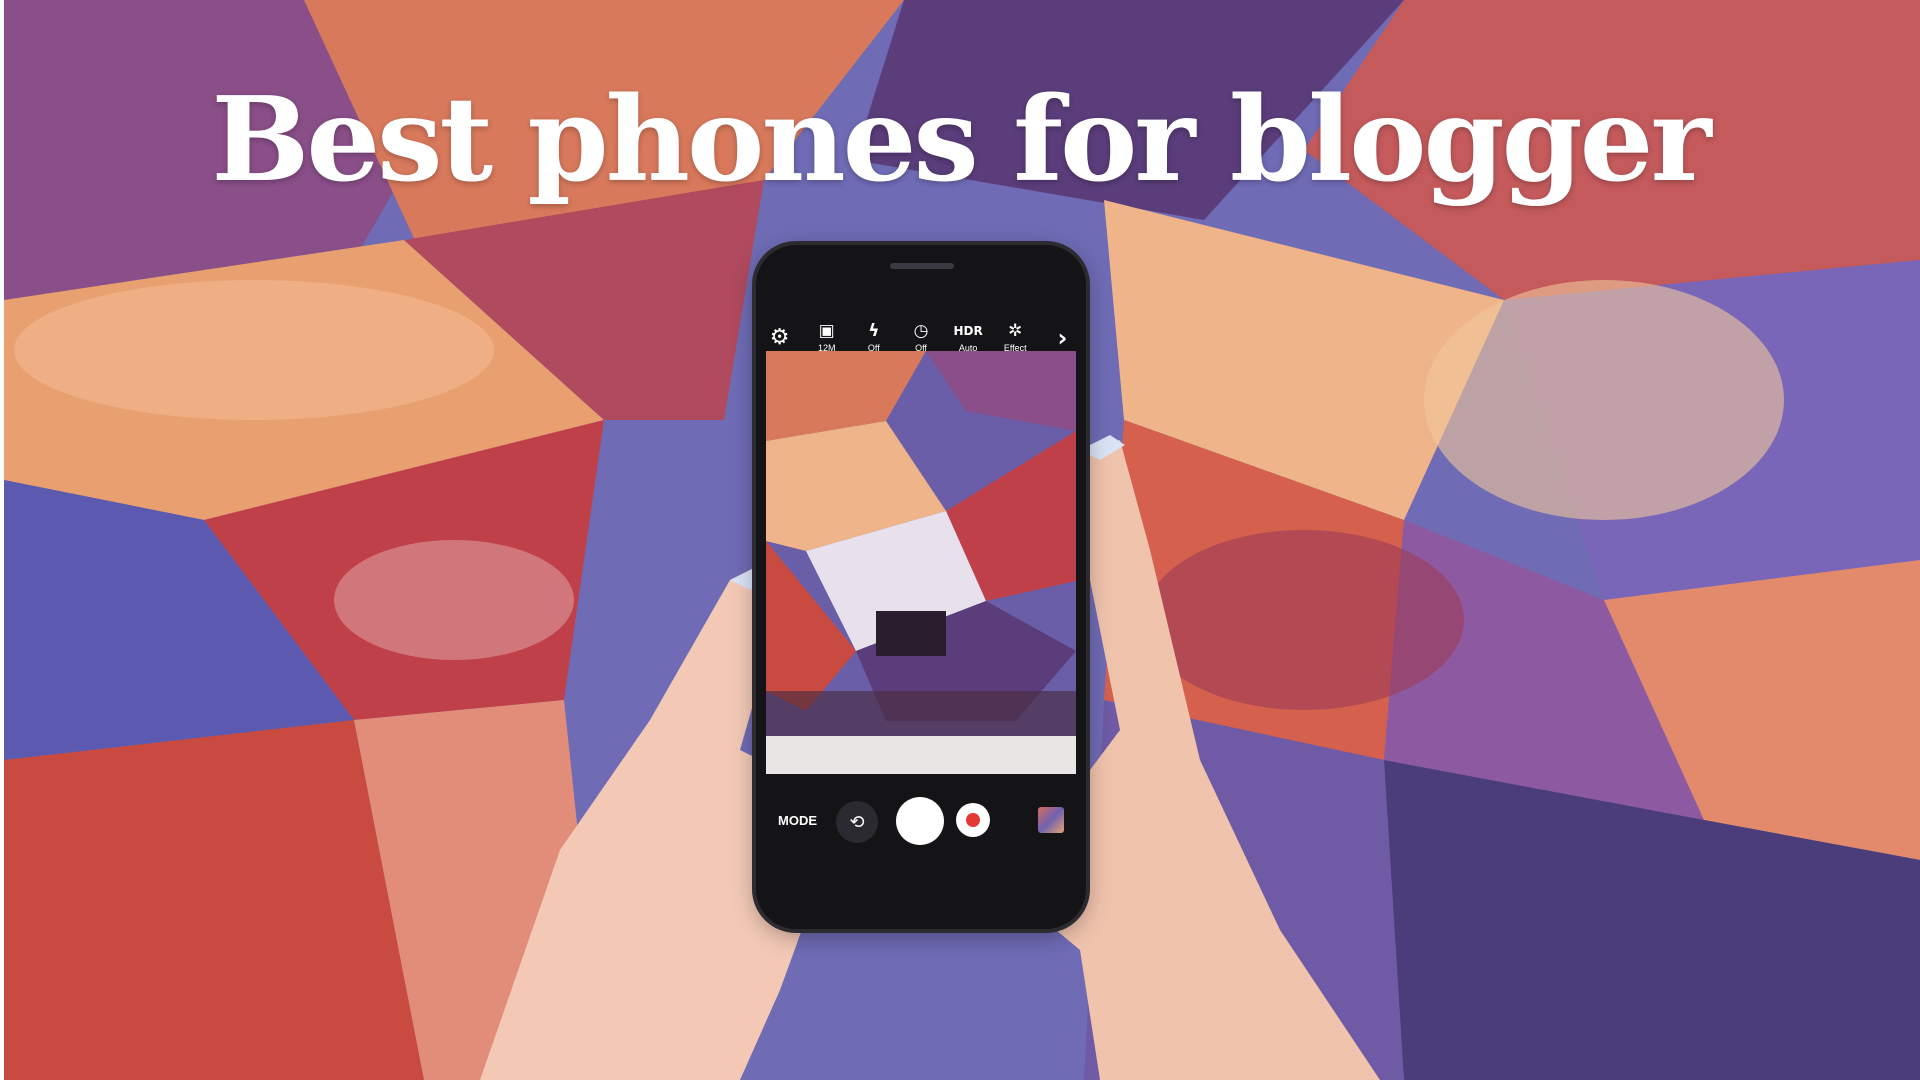 The height and width of the screenshot is (1080, 1920). I want to click on effect-button: ✲ Effect, so click(1015, 338).